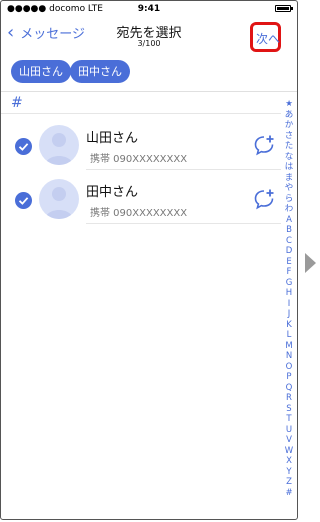 Image resolution: width=320 pixels, height=522 pixels. Describe the element at coordinates (289, 440) in the screenshot. I see `index-letter: V` at that location.